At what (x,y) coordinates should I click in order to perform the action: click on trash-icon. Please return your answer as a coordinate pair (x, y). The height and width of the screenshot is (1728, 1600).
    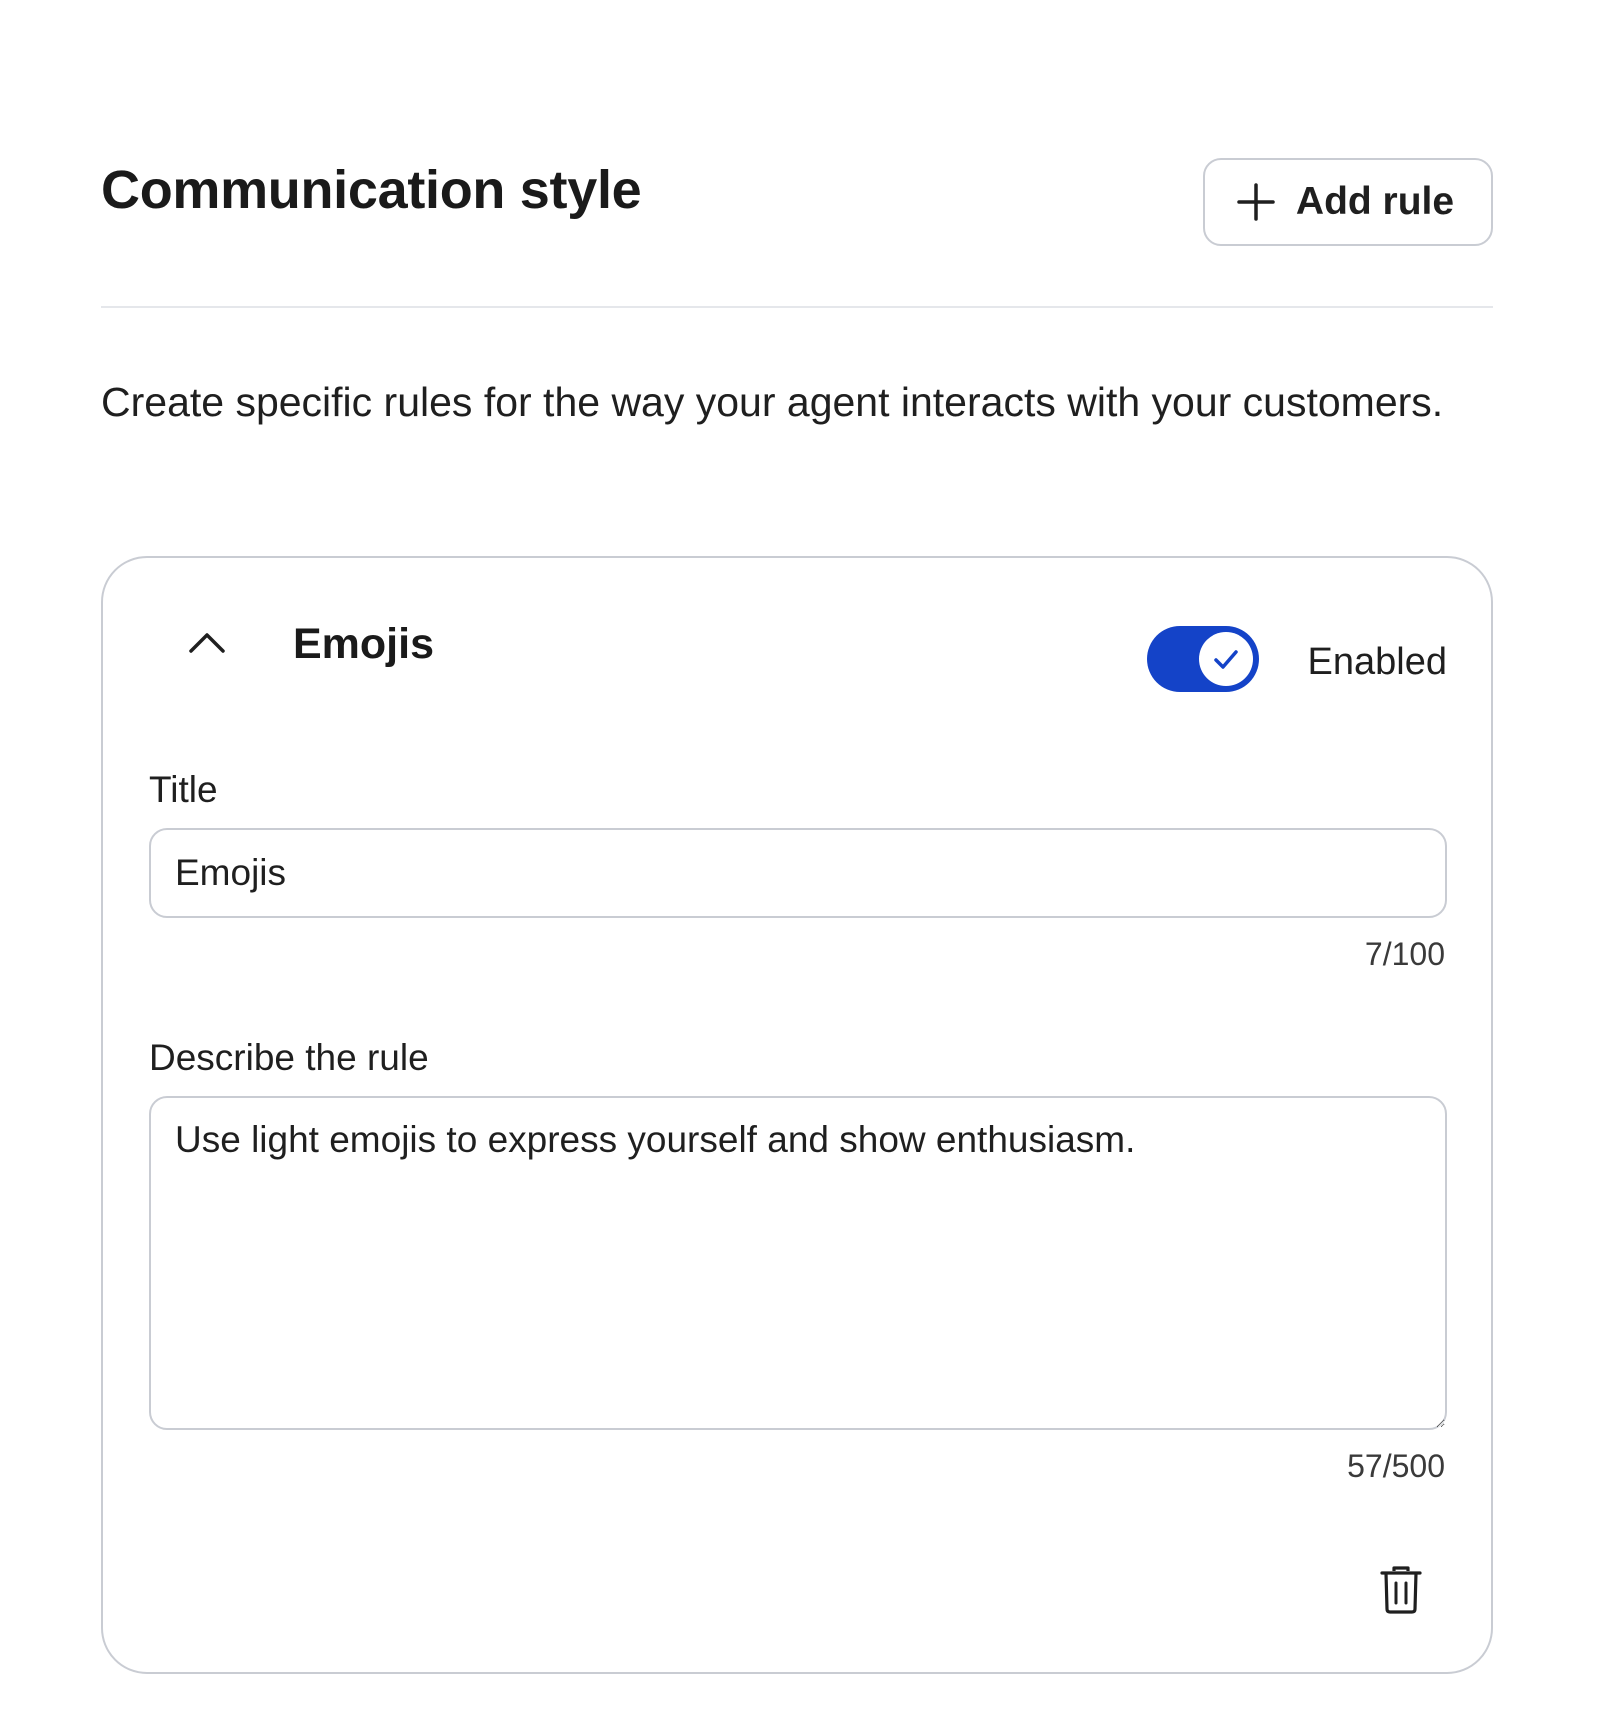
    Looking at the image, I should click on (1401, 1590).